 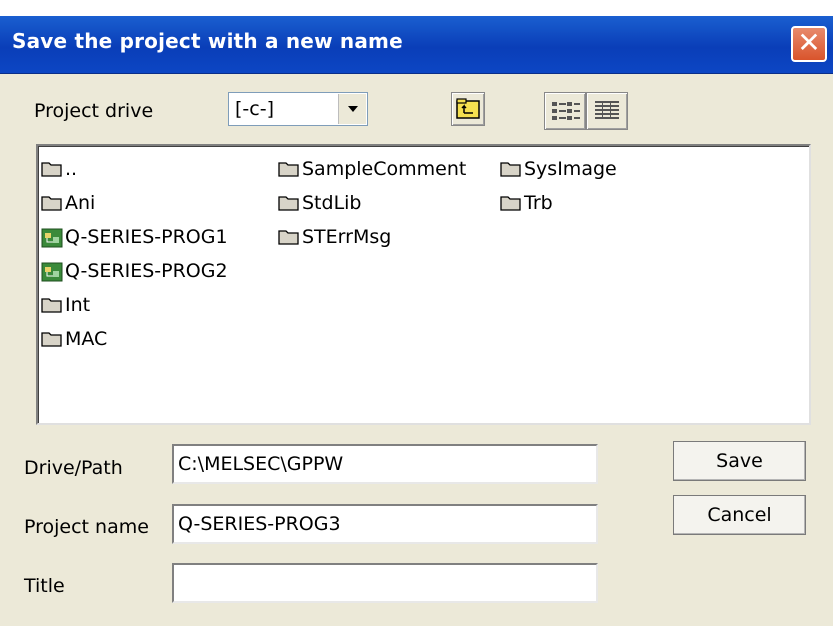 I want to click on list-item: .., so click(x=134, y=169).